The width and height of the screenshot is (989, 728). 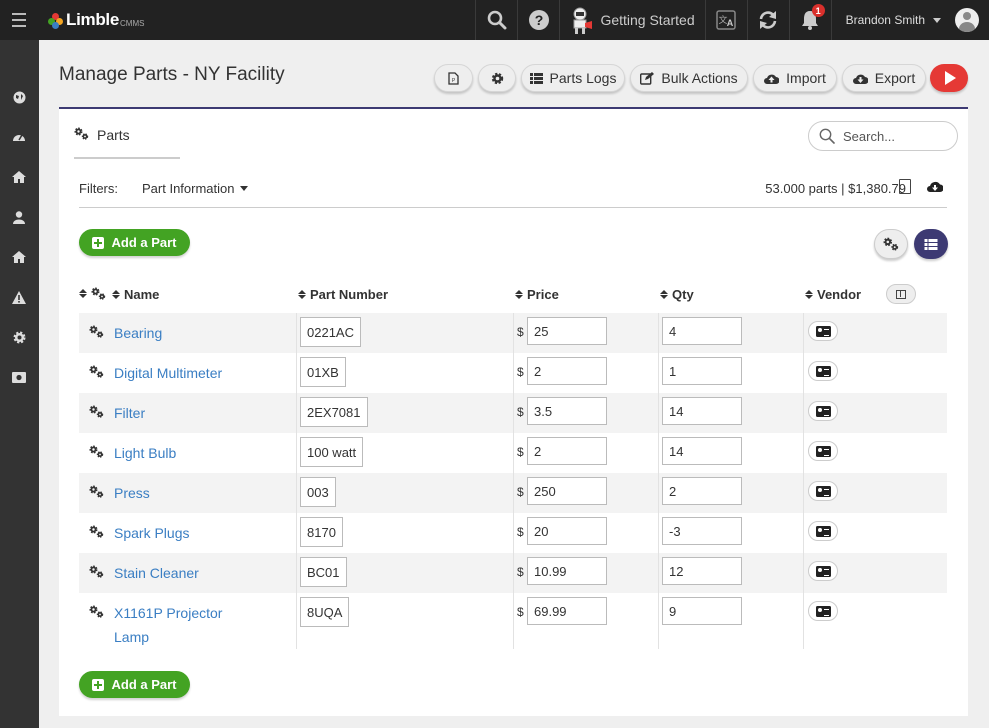 I want to click on price-input: 250, so click(x=567, y=491).